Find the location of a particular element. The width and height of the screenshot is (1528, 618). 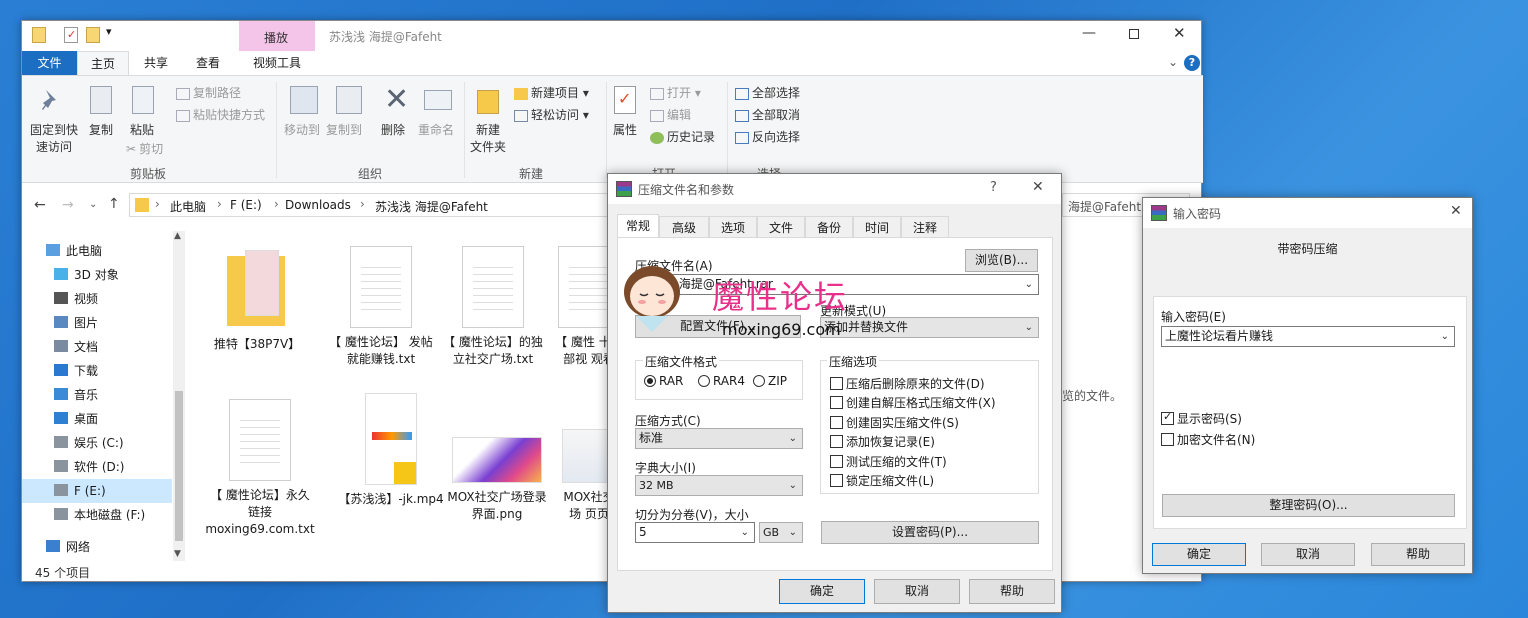

scroll-up-icon: ▲ is located at coordinates (177, 236).